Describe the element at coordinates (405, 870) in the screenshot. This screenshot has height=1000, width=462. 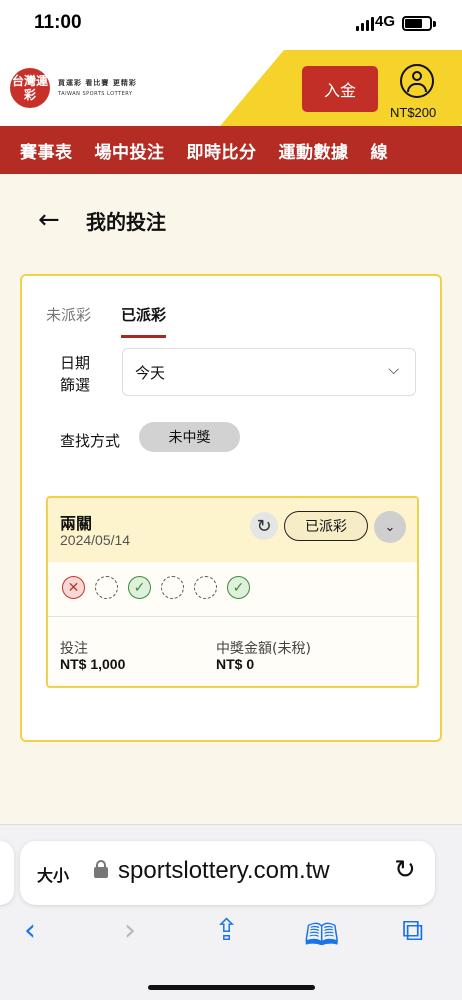
I see `reload-icon: ↻` at that location.